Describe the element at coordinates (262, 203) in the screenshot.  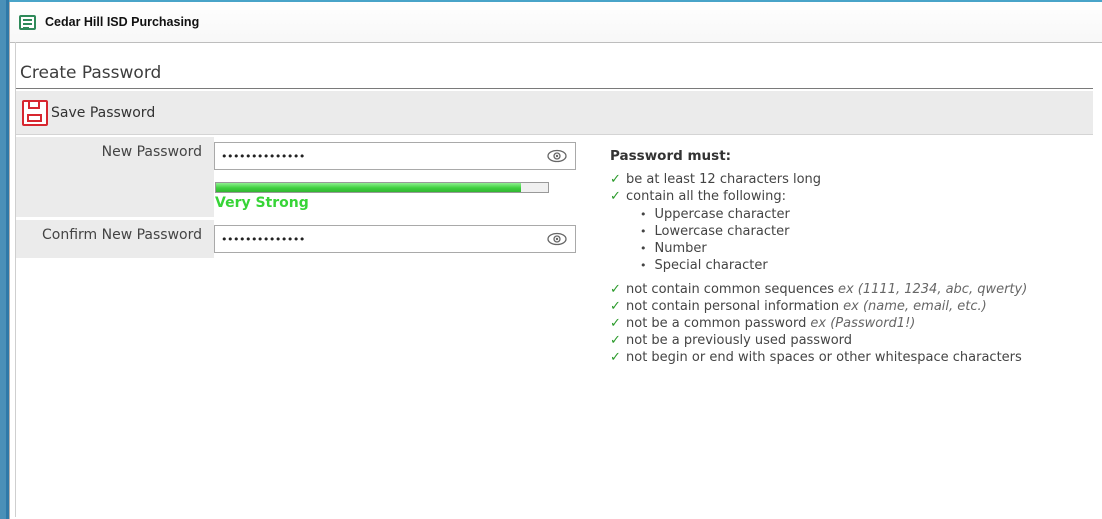
I see `password-strength-label: Very Strong` at that location.